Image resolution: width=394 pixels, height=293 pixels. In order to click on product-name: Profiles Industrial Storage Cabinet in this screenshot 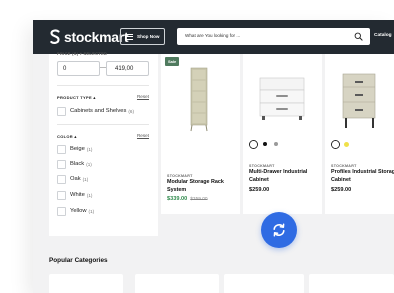, I will do `click(362, 176)`.